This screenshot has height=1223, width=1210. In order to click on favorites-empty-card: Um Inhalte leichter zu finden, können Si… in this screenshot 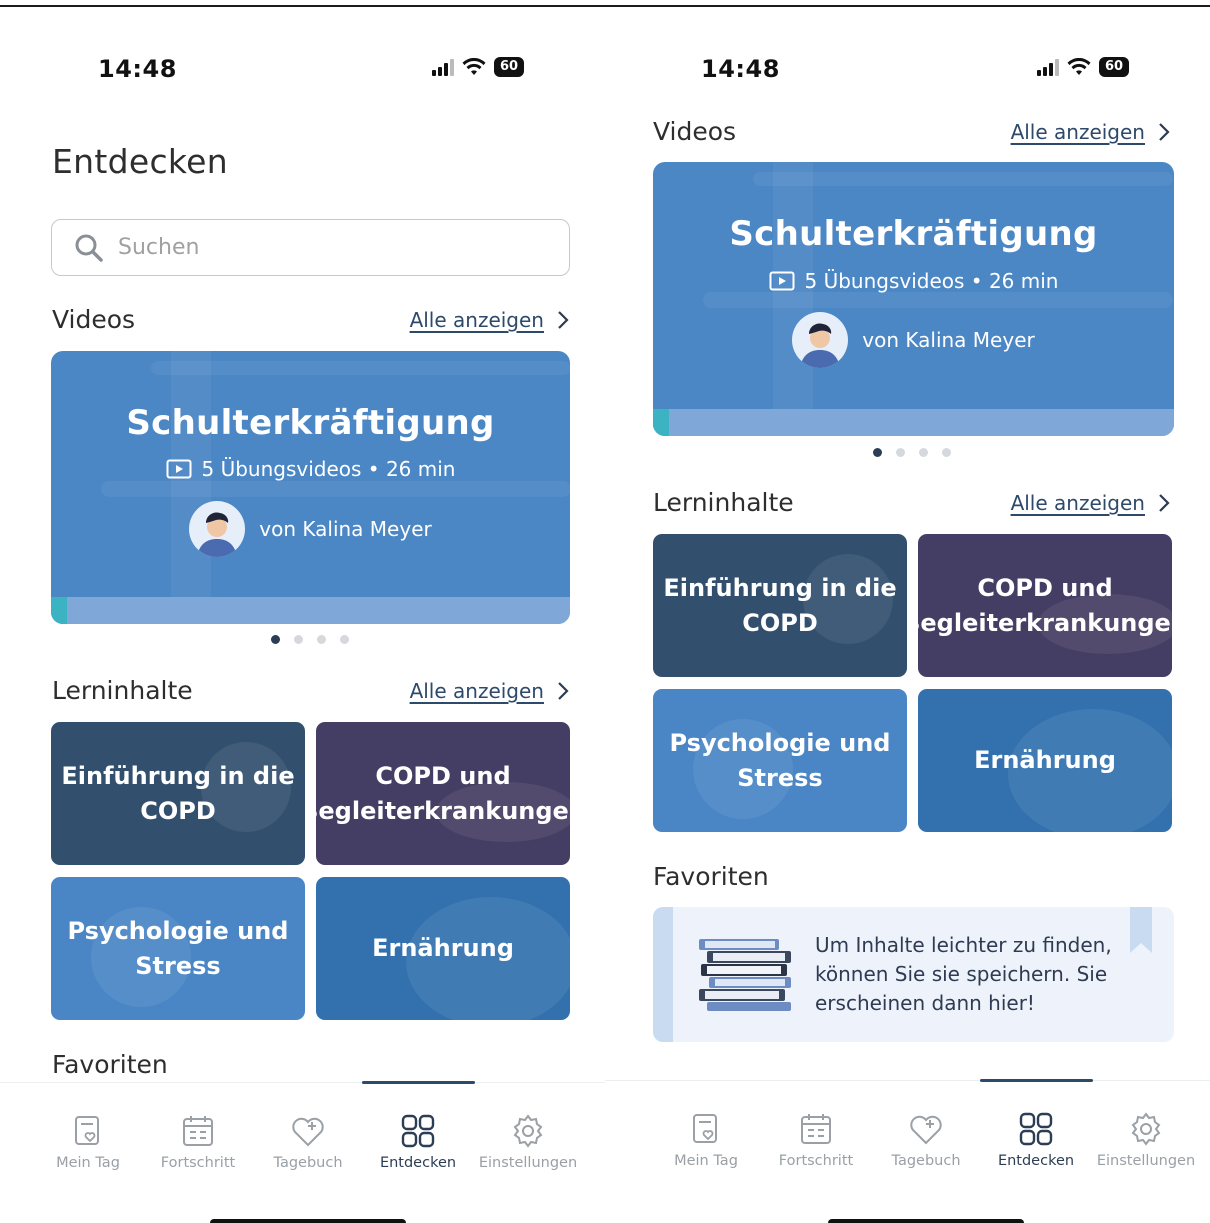, I will do `click(913, 974)`.